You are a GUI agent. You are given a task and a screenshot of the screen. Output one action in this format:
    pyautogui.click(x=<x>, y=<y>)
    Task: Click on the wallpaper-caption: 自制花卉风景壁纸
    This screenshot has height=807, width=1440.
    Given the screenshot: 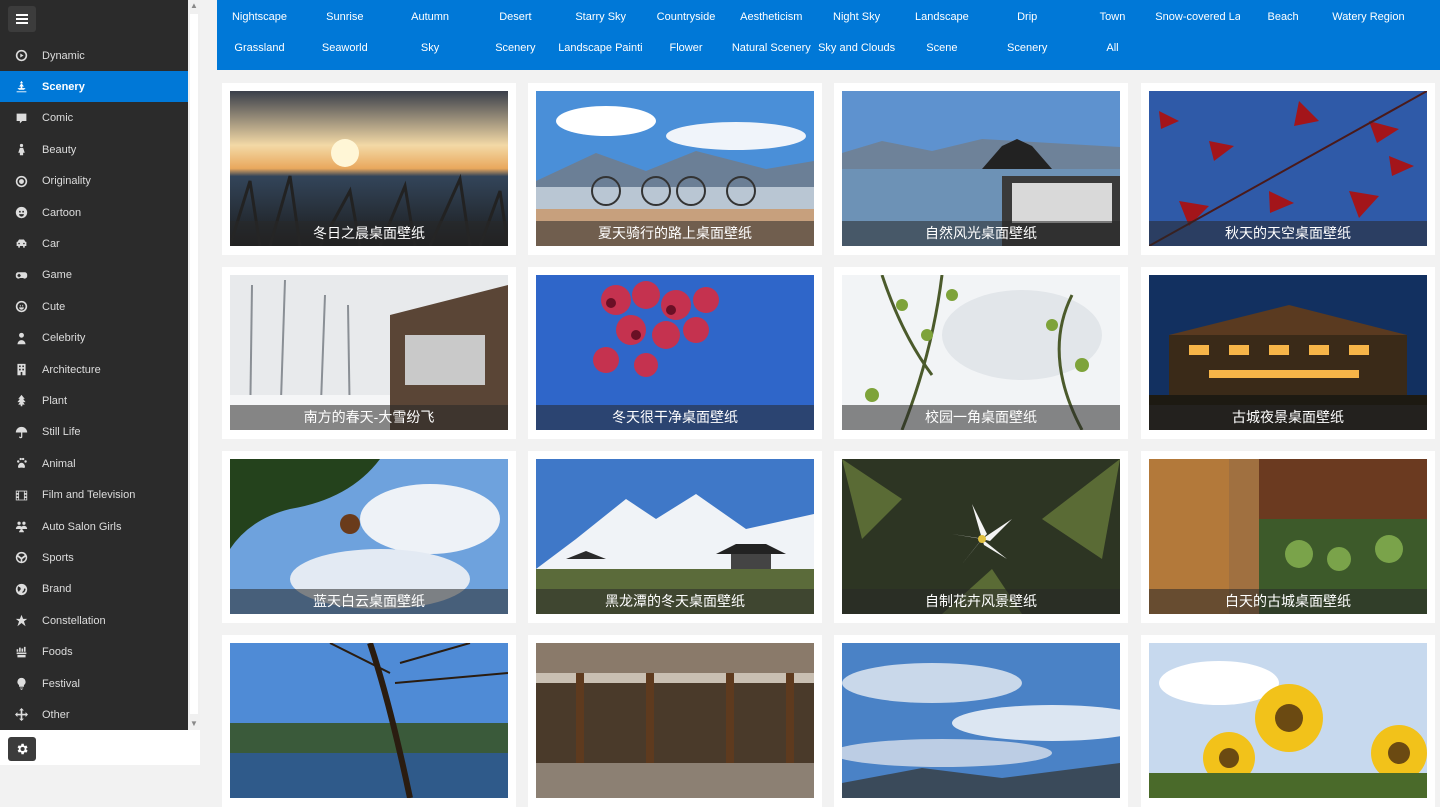 What is the action you would take?
    pyautogui.click(x=981, y=601)
    